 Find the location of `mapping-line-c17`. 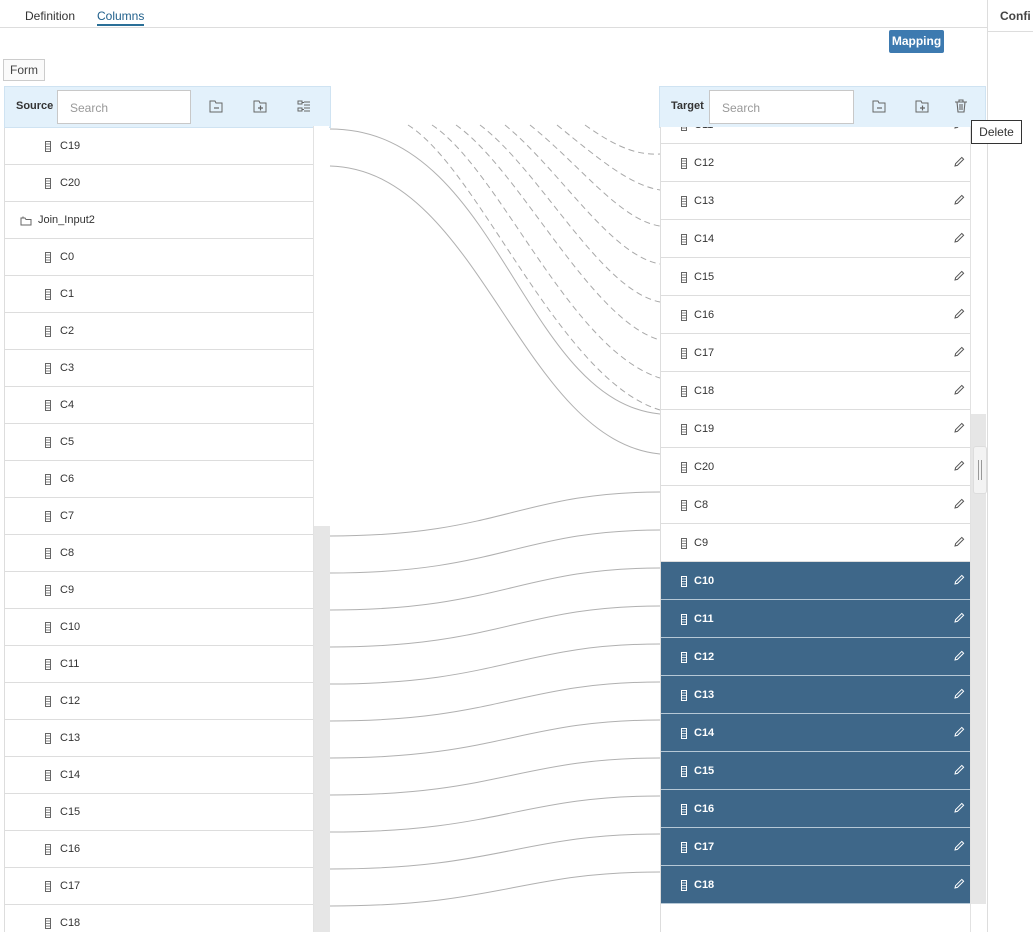

mapping-line-c17 is located at coordinates (495, 851).